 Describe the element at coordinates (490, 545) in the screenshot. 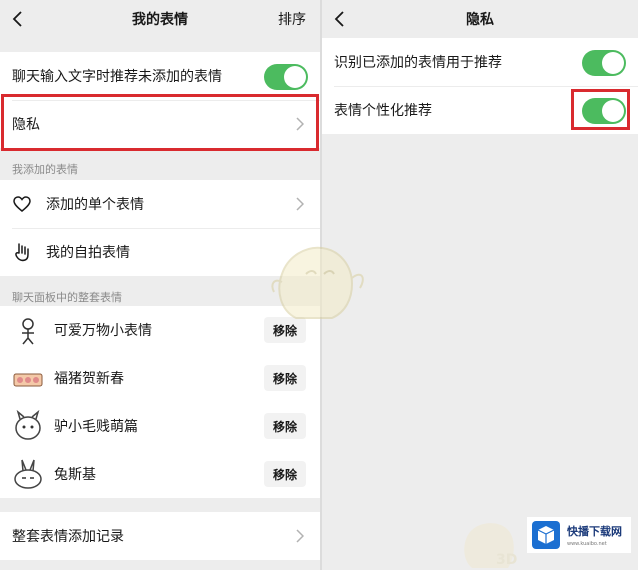

I see `mascot-watermark-small: 3D` at that location.